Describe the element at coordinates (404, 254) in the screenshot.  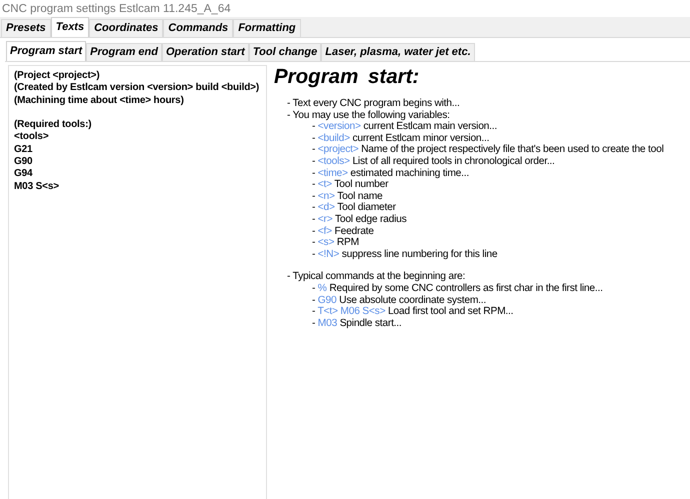
I see `help-item: - <!N> suppress line numbering for this line` at that location.